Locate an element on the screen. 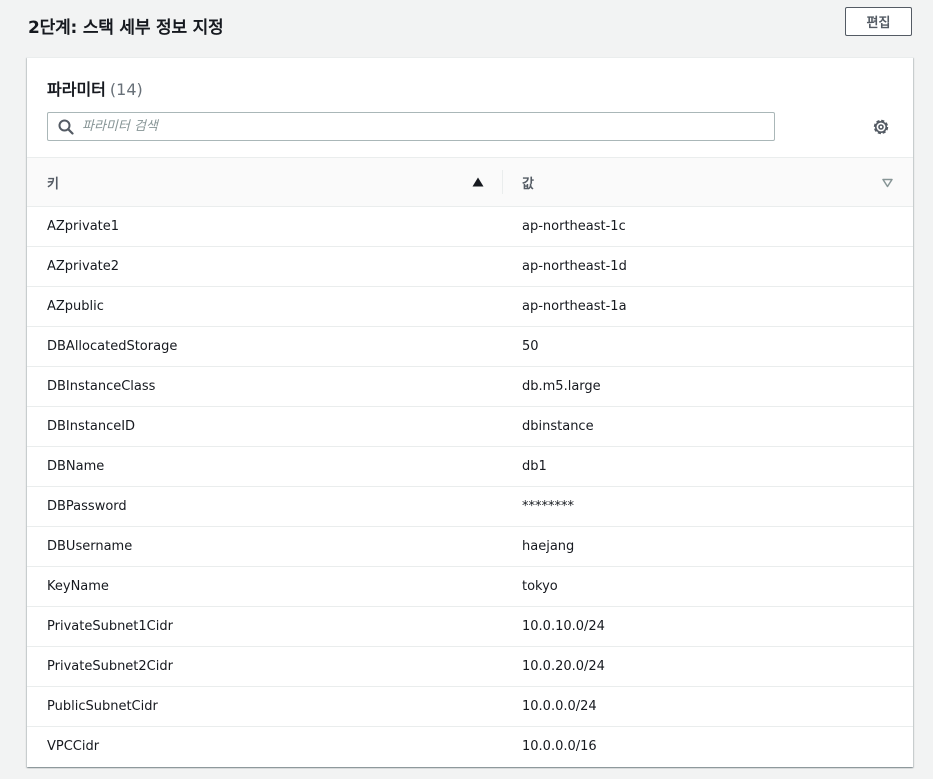  table-row: AZpublic ap-northeast-1a is located at coordinates (470, 307).